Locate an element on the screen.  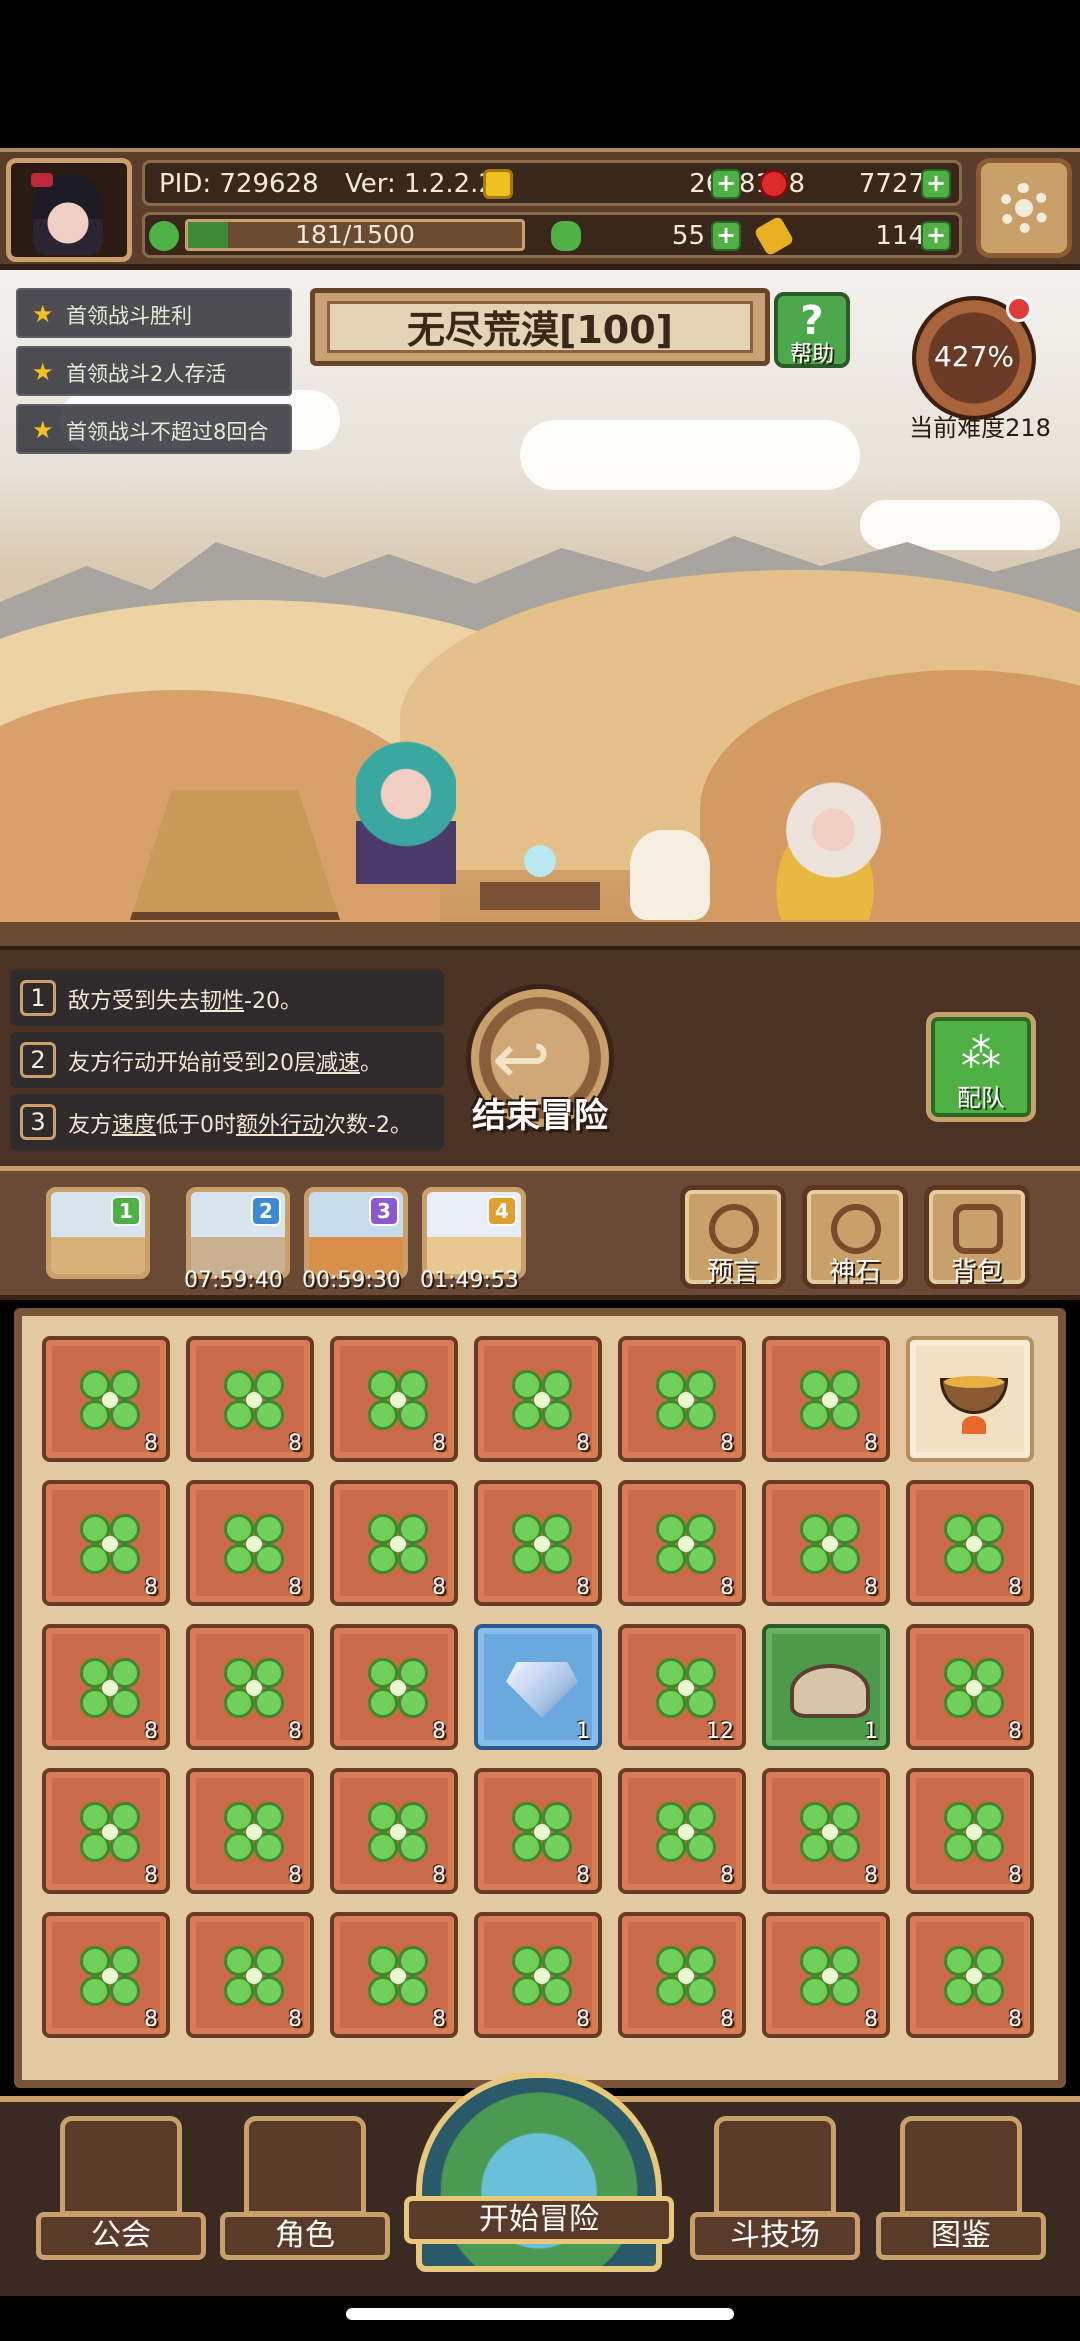
rock-icon is located at coordinates (830, 1691).